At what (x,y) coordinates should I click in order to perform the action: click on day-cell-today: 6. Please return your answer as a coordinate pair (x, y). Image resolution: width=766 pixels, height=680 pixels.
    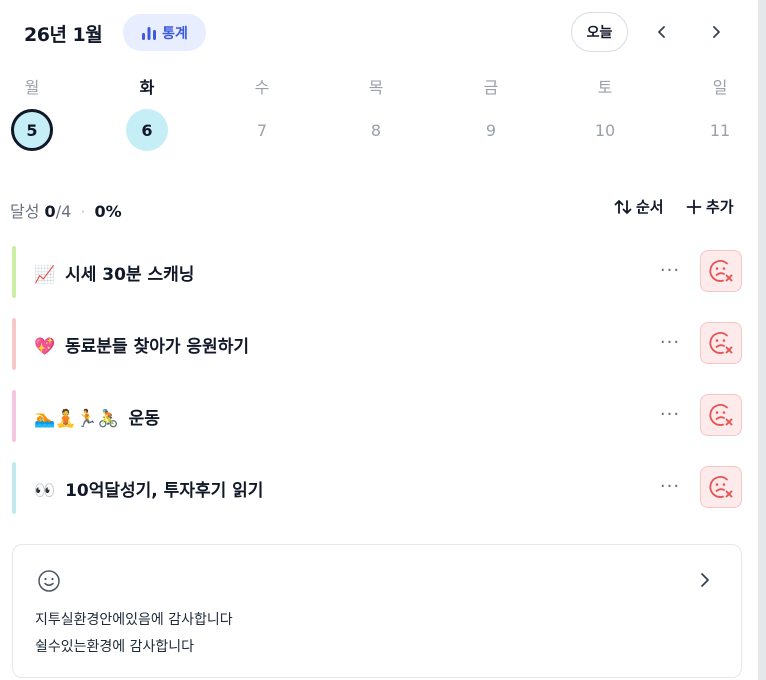
    Looking at the image, I should click on (147, 130).